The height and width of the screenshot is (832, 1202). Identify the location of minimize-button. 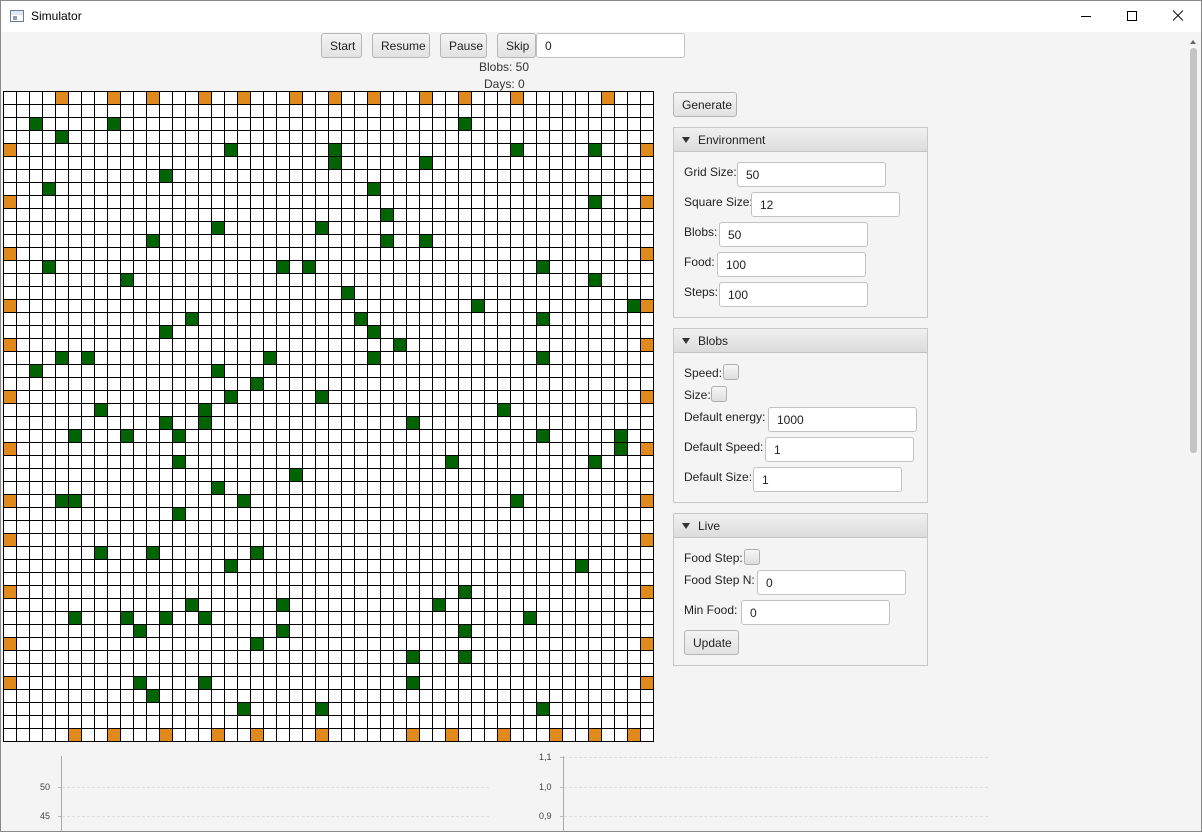
(1086, 16).